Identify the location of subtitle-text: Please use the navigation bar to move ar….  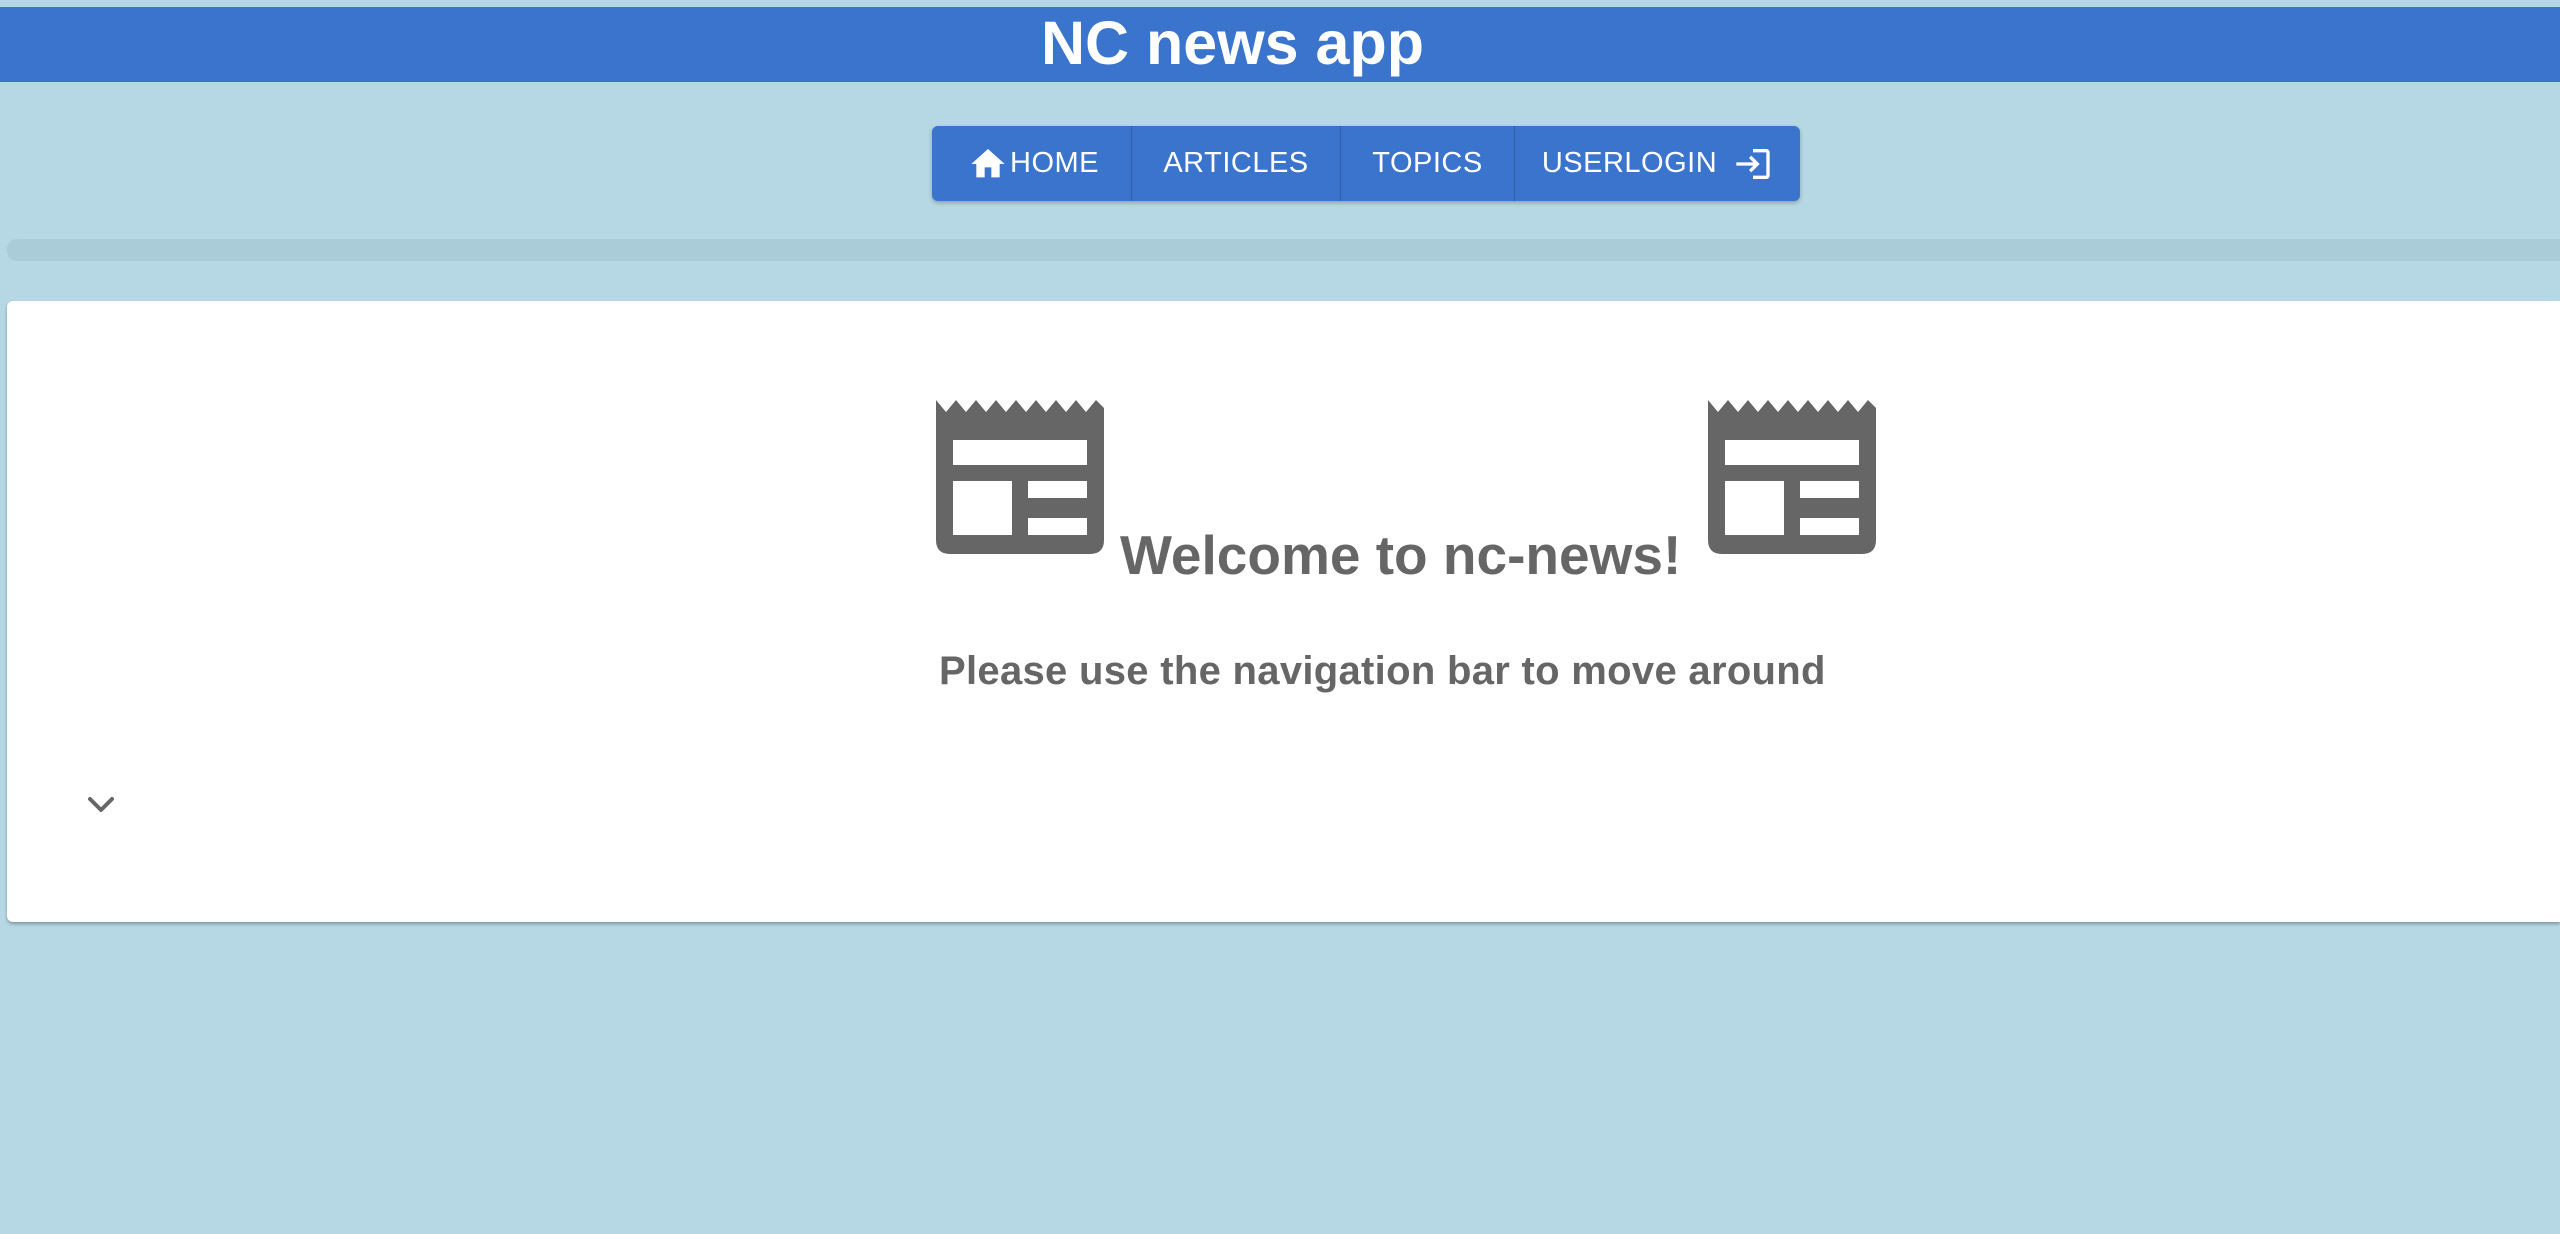
(1382, 671).